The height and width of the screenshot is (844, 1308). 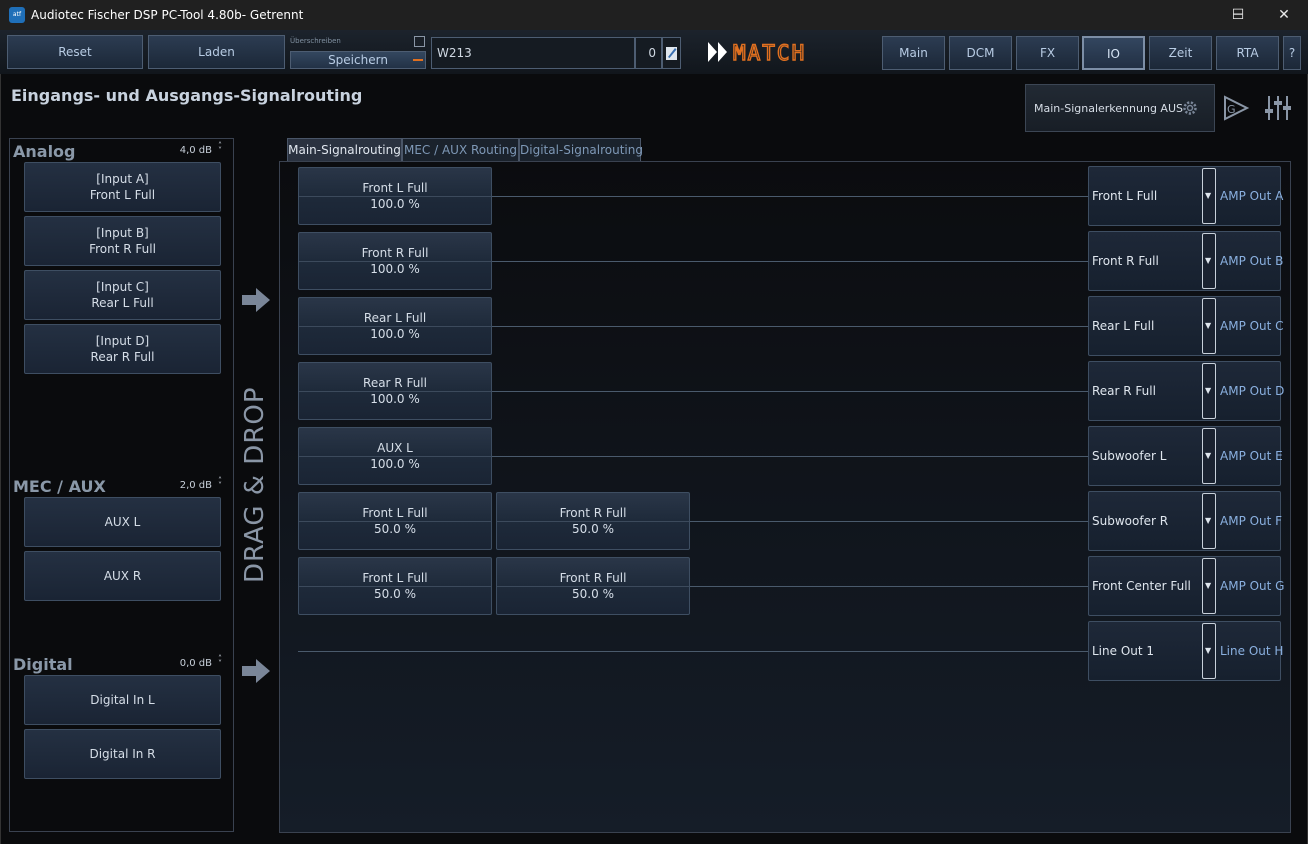 I want to click on input-label: [Input C], so click(x=122, y=287).